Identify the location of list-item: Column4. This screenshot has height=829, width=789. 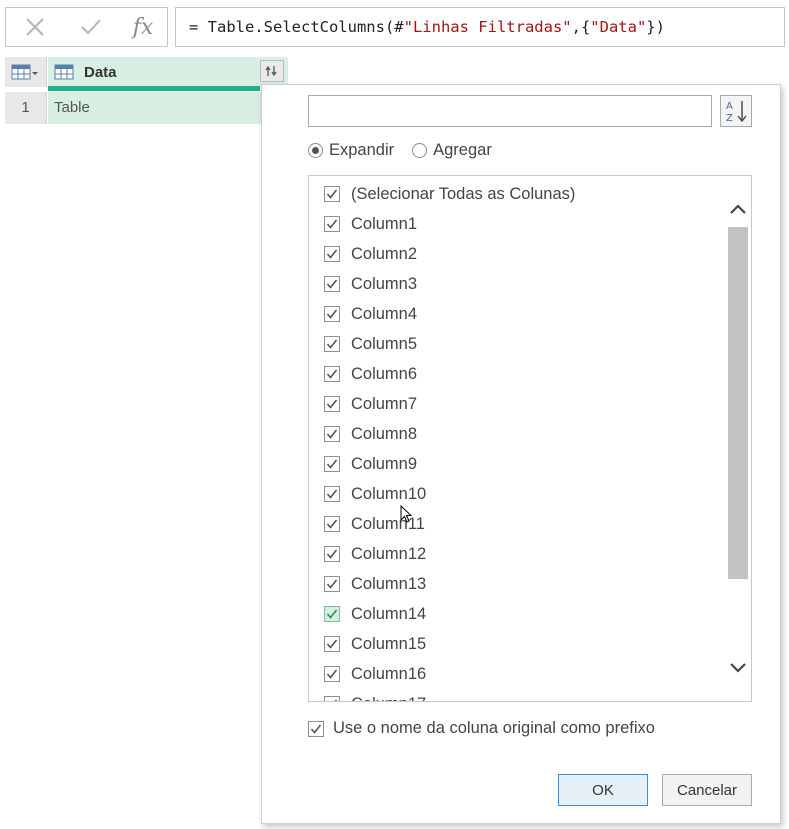
(517, 314).